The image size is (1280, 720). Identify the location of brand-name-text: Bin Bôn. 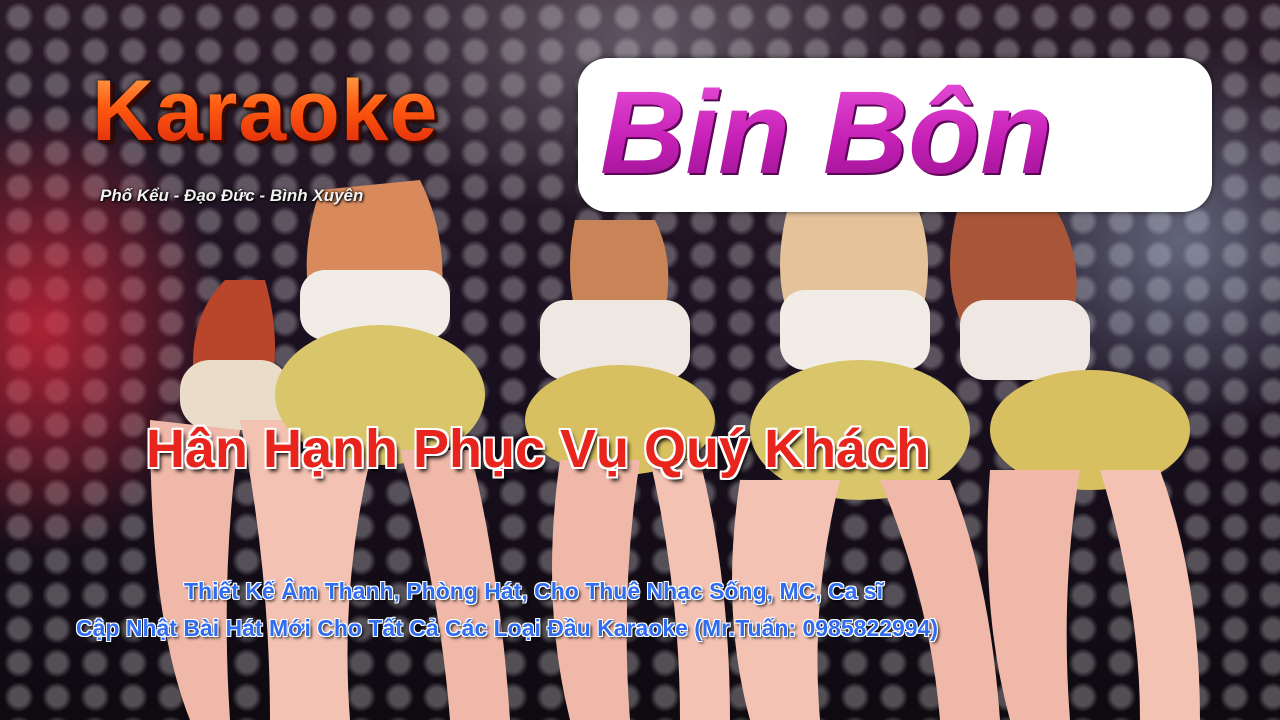
(826, 133).